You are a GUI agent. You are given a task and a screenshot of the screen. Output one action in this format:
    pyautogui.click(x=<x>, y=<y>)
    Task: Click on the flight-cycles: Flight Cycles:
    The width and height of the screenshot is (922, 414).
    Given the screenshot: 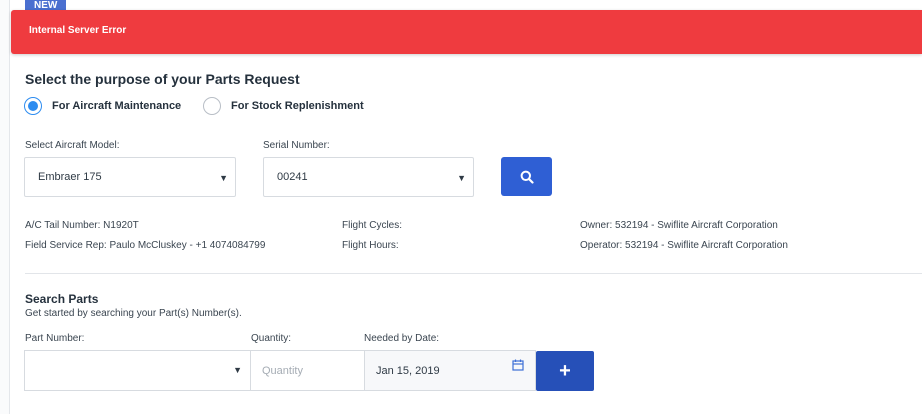 What is the action you would take?
    pyautogui.click(x=372, y=225)
    